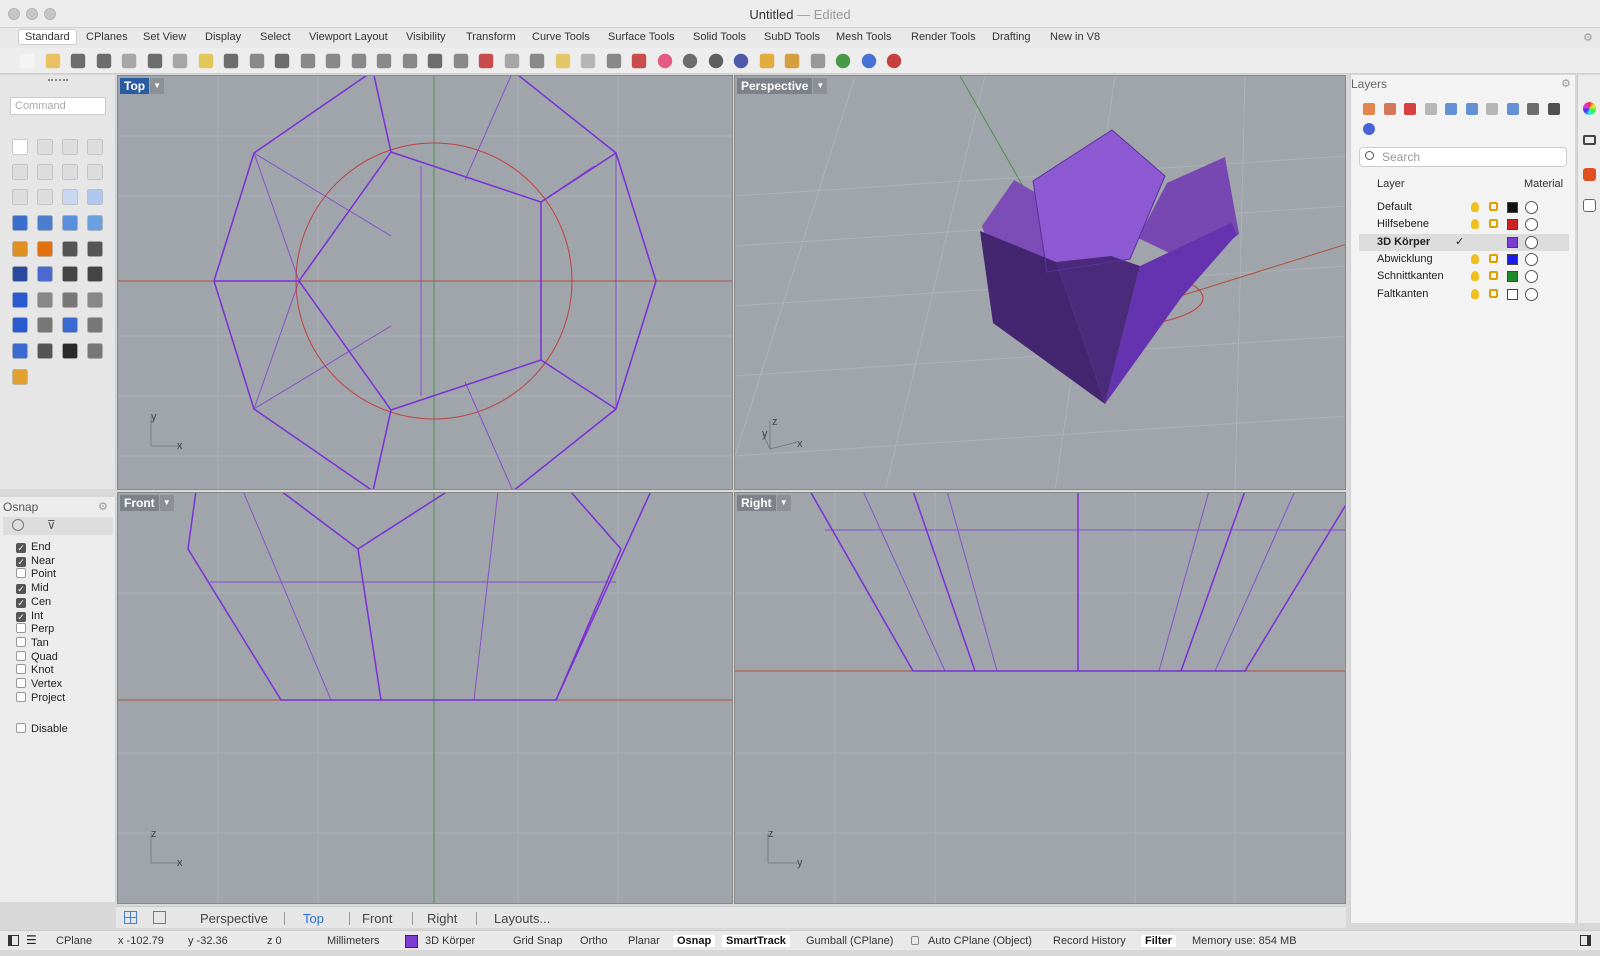  What do you see at coordinates (51, 525) in the screenshot?
I see `filter-tab-icon: ⊽` at bounding box center [51, 525].